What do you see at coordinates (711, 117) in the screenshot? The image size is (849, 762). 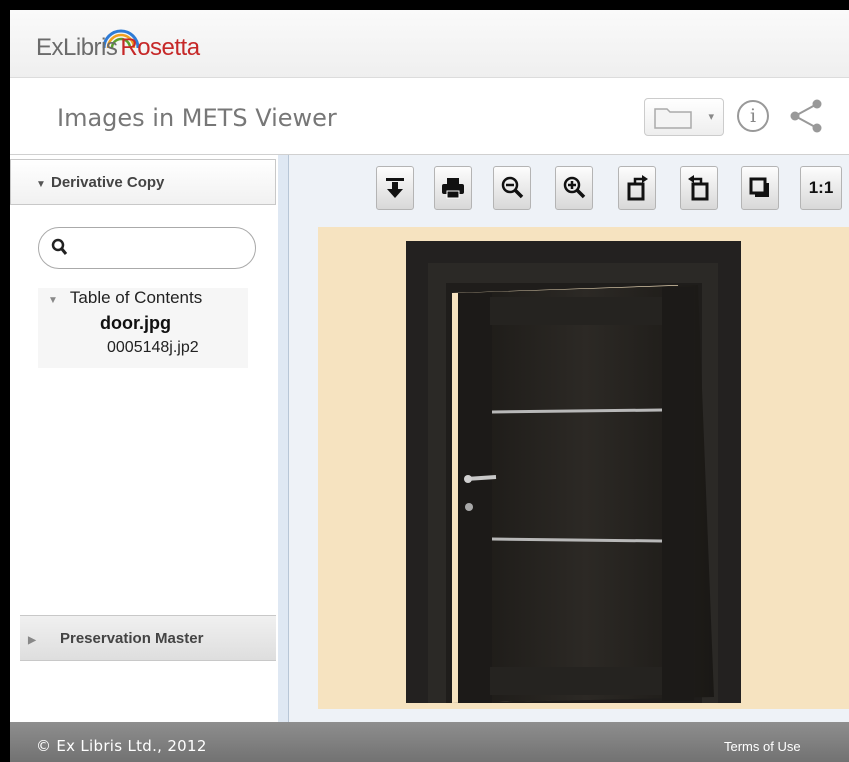 I see `chevron-down-icon: ▾` at bounding box center [711, 117].